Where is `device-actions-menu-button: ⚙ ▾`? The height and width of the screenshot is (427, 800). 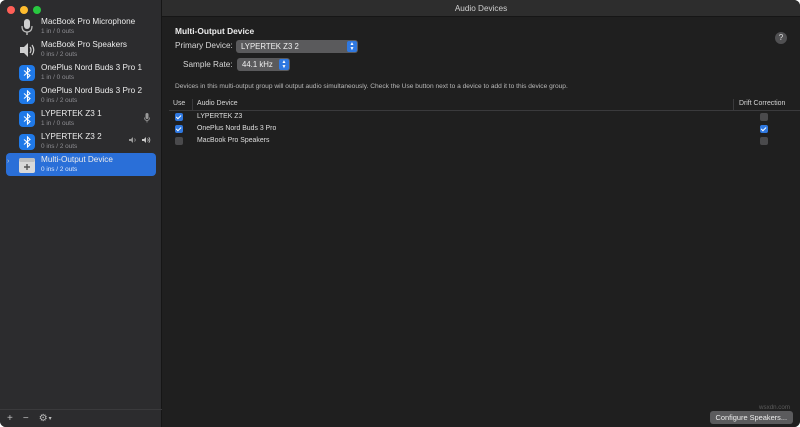
device-actions-menu-button: ⚙ ▾ is located at coordinates (45, 418).